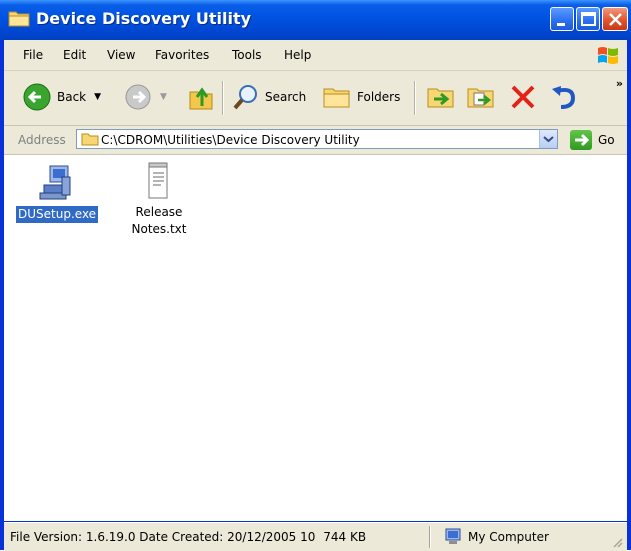  I want to click on go-arrow-icon, so click(582, 140).